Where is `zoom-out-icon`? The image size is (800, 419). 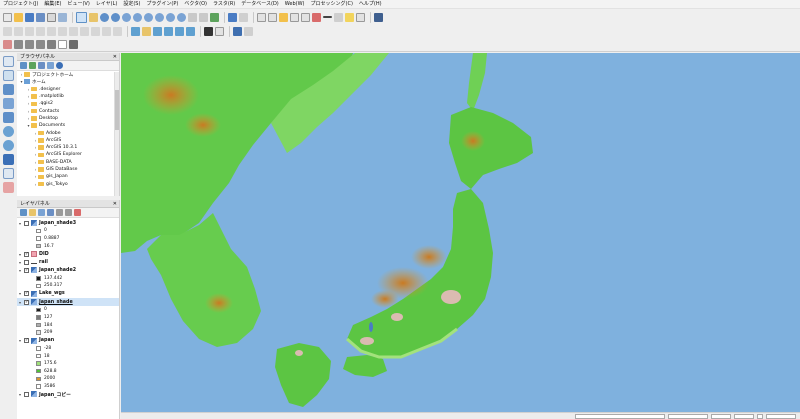
zoom-out-icon is located at coordinates (115, 17).